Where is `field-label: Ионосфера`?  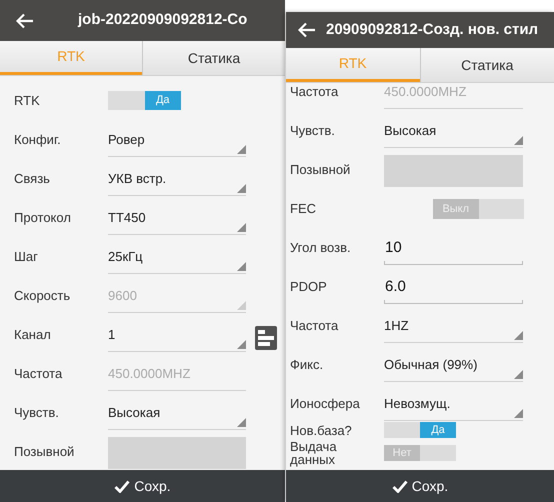
field-label: Ионосфера is located at coordinates (325, 403).